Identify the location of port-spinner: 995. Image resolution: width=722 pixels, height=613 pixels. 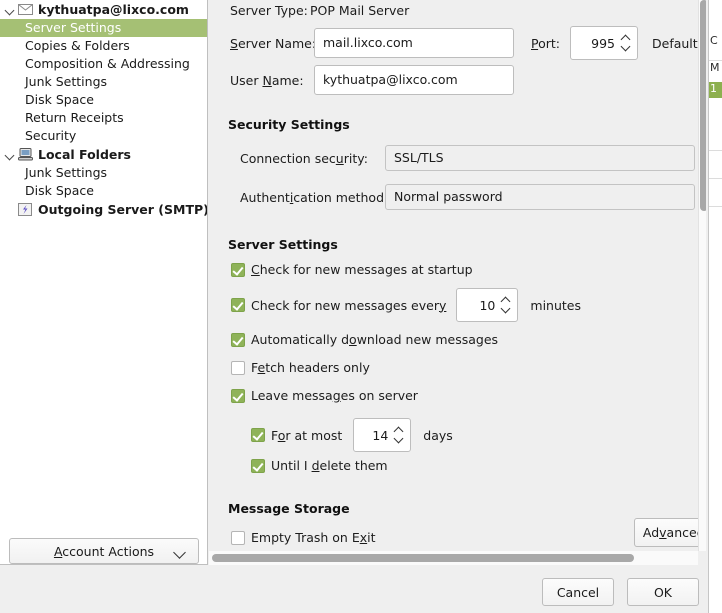
(604, 43).